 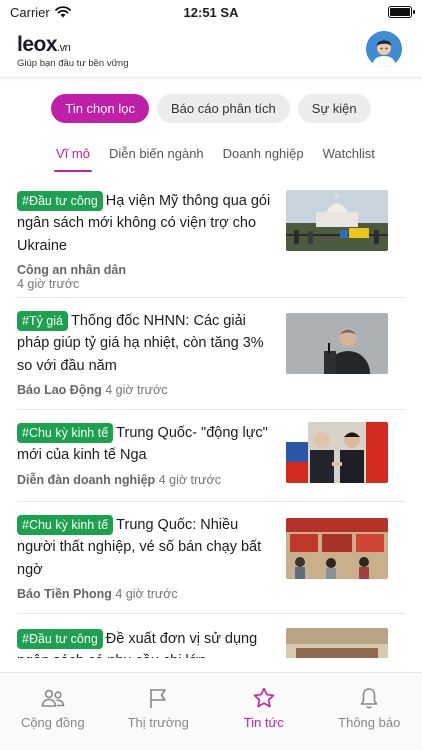 What do you see at coordinates (62, 12) in the screenshot?
I see `wifi-icon` at bounding box center [62, 12].